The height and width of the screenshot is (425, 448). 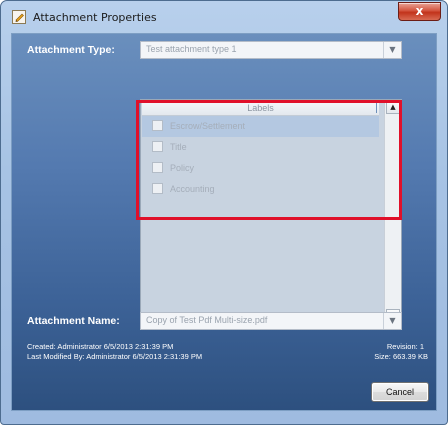 I want to click on attachment-name-dropdown: Copy of Test Pdf Multi-size.pdf ▼, so click(x=271, y=321).